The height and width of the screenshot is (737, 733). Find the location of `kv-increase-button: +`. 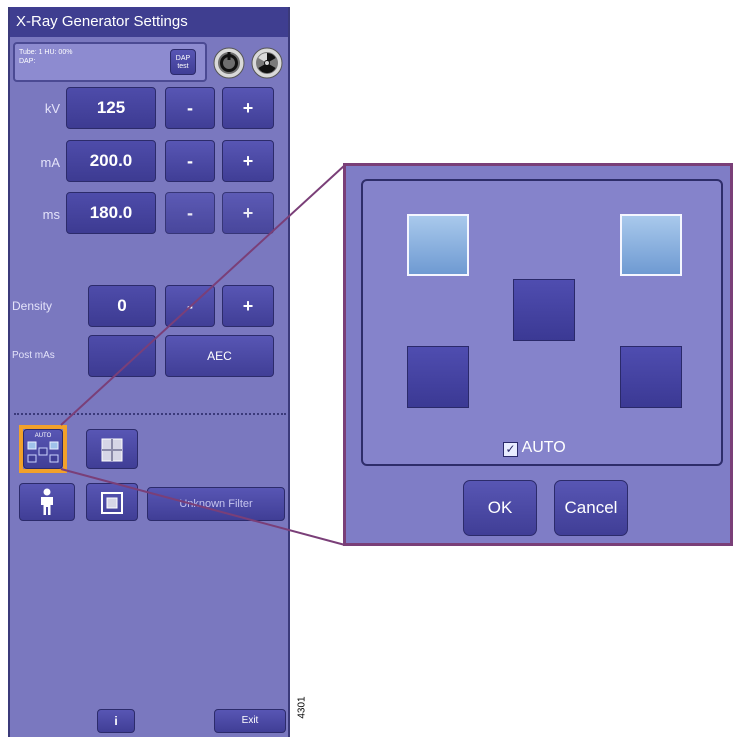

kv-increase-button: + is located at coordinates (248, 108).